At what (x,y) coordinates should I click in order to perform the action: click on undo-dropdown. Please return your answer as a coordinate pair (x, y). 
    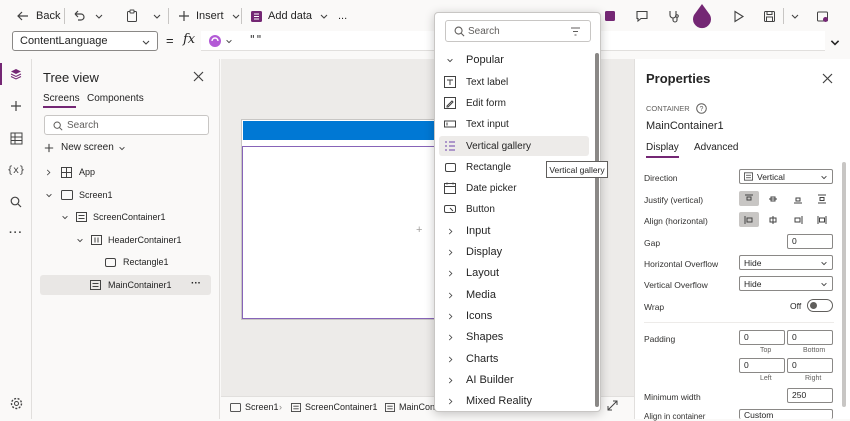
    Looking at the image, I should click on (99, 16).